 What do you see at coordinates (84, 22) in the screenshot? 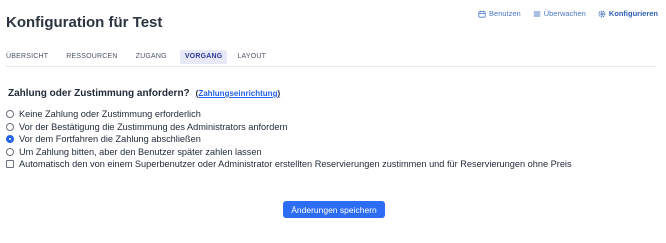
I see `page-title: Konfiguration für Test` at bounding box center [84, 22].